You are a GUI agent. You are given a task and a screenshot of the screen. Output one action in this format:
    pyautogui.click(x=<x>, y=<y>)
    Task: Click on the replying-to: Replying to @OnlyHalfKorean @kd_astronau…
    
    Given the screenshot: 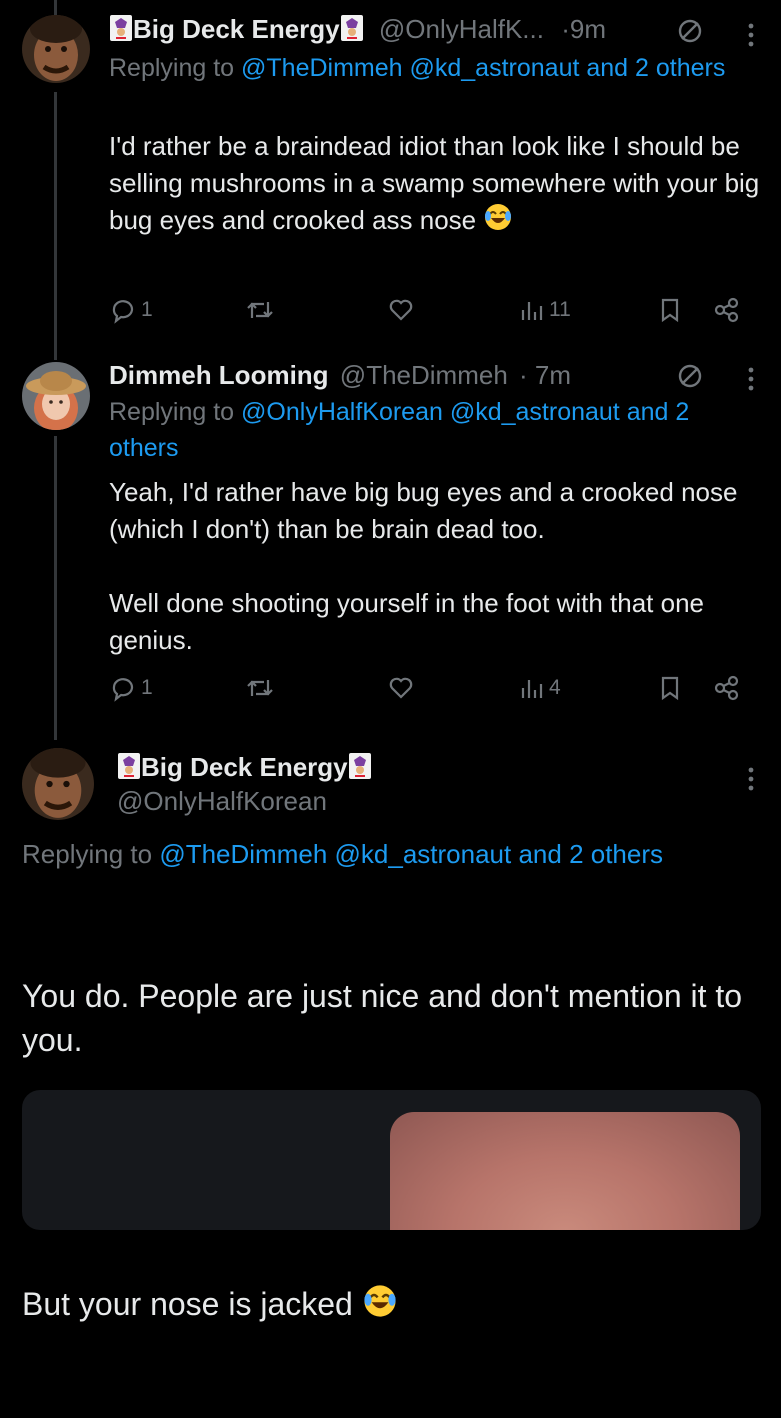 What is the action you would take?
    pyautogui.click(x=434, y=430)
    